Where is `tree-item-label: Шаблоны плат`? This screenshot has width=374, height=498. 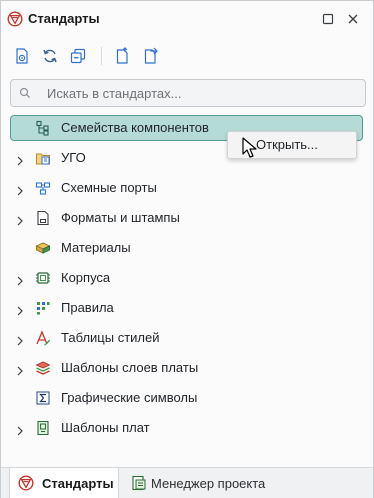 tree-item-label: Шаблоны плат is located at coordinates (105, 427).